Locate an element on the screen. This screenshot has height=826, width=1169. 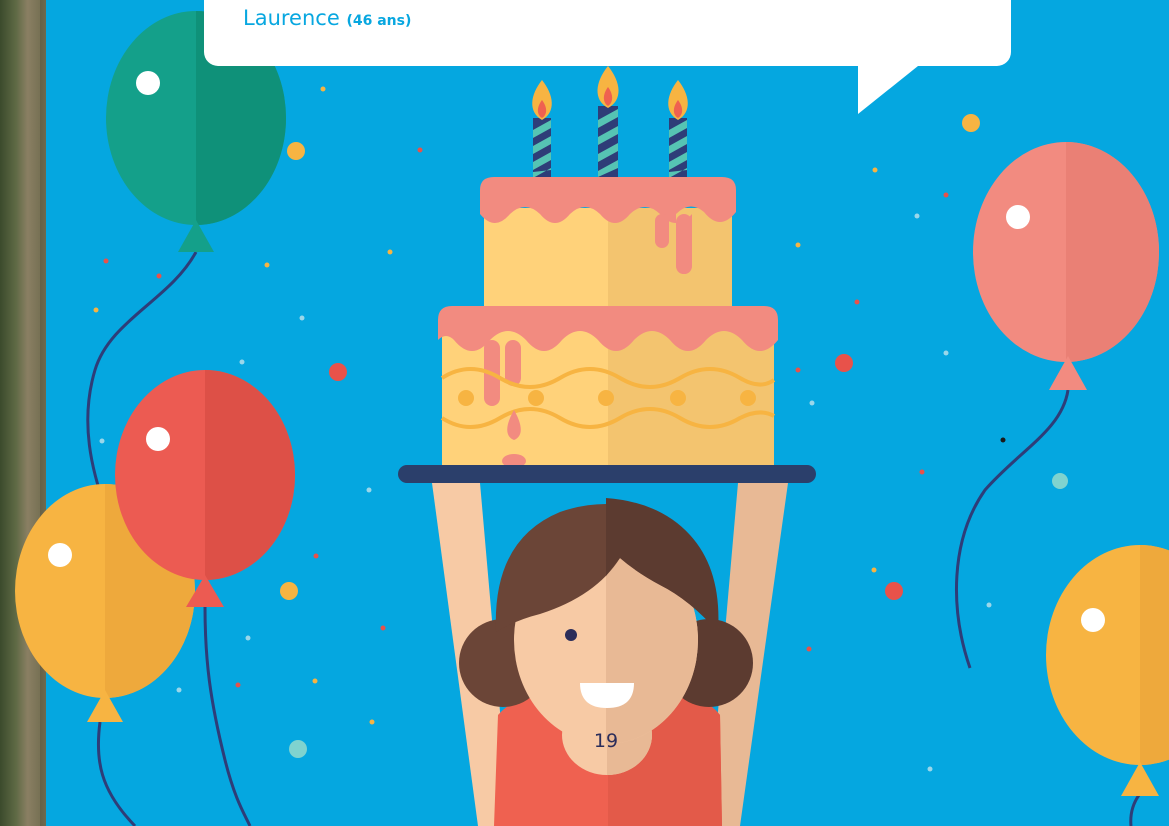
birthday-cake-icon is located at coordinates (607, 330).